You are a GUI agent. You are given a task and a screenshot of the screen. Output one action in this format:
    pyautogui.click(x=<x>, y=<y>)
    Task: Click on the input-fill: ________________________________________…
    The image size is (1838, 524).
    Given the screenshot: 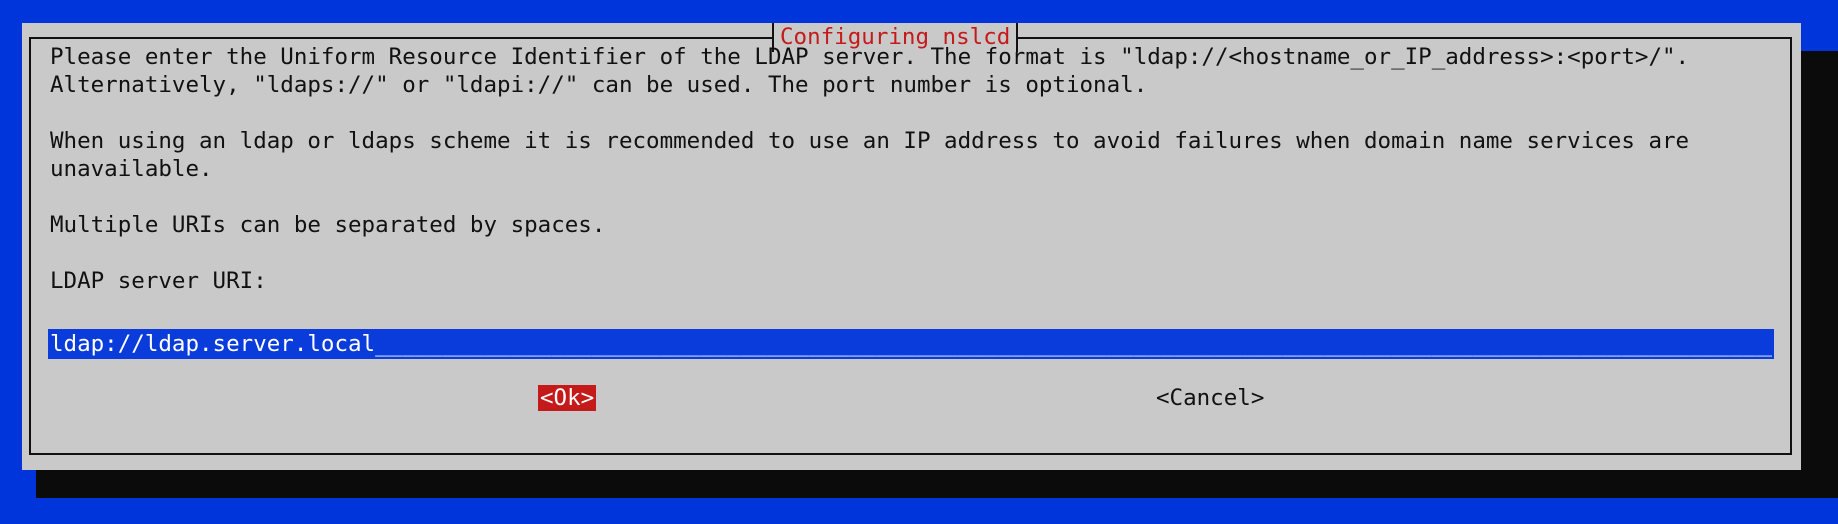 What is the action you would take?
    pyautogui.click(x=1073, y=344)
    